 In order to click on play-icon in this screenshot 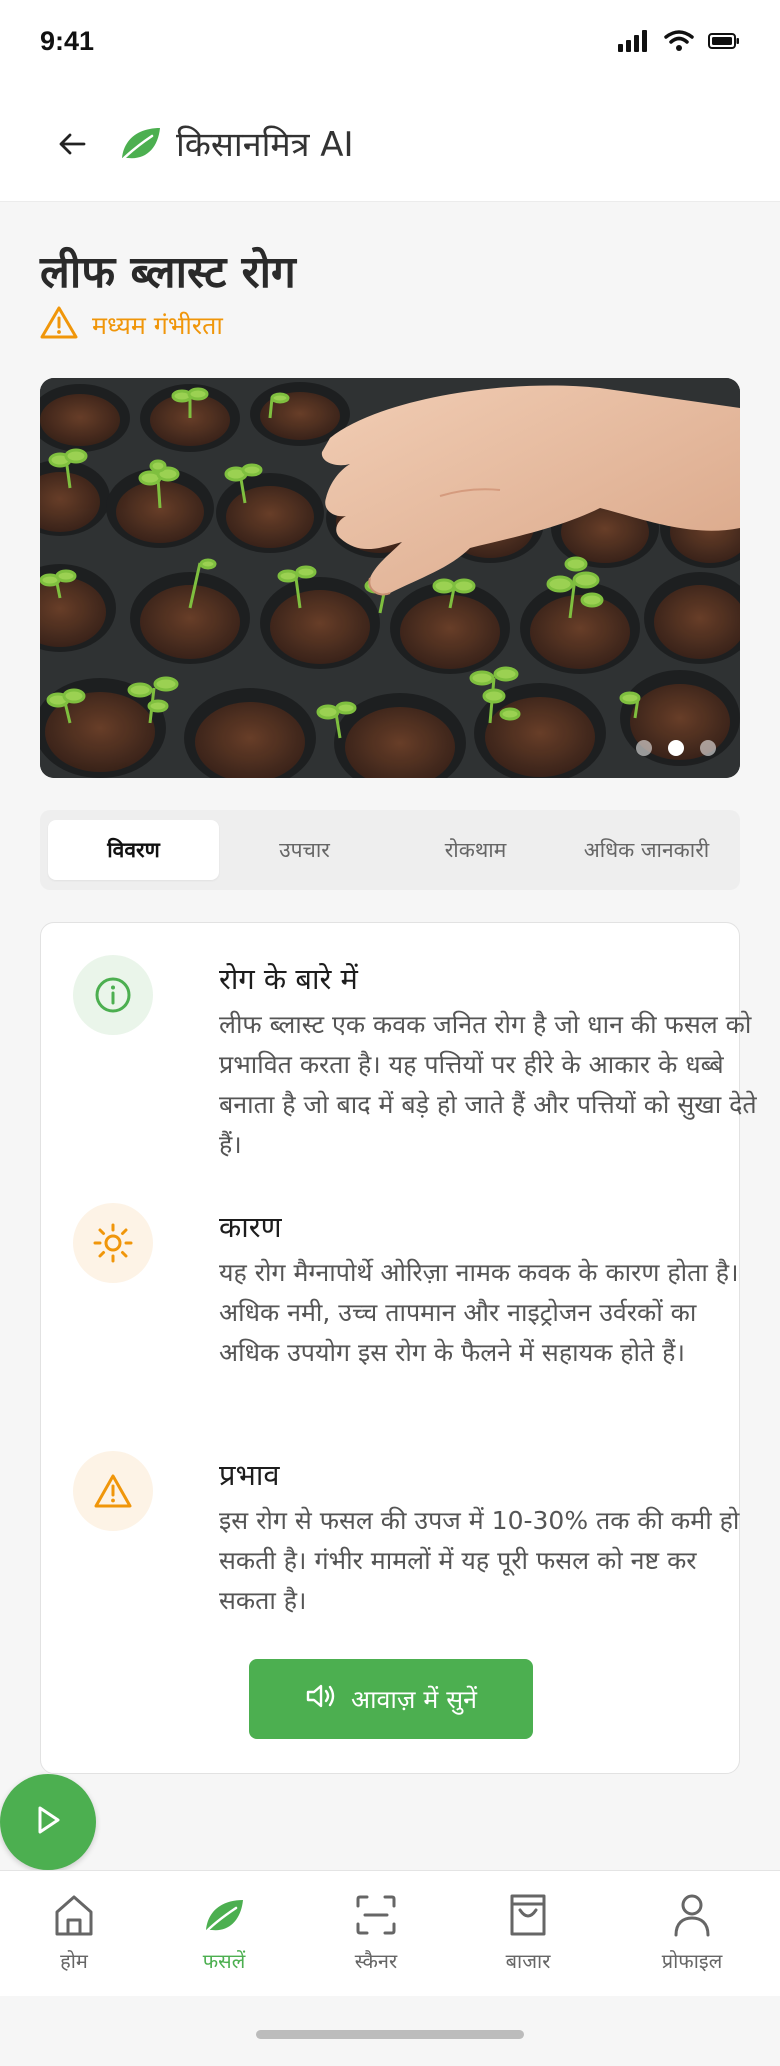, I will do `click(48, 1822)`.